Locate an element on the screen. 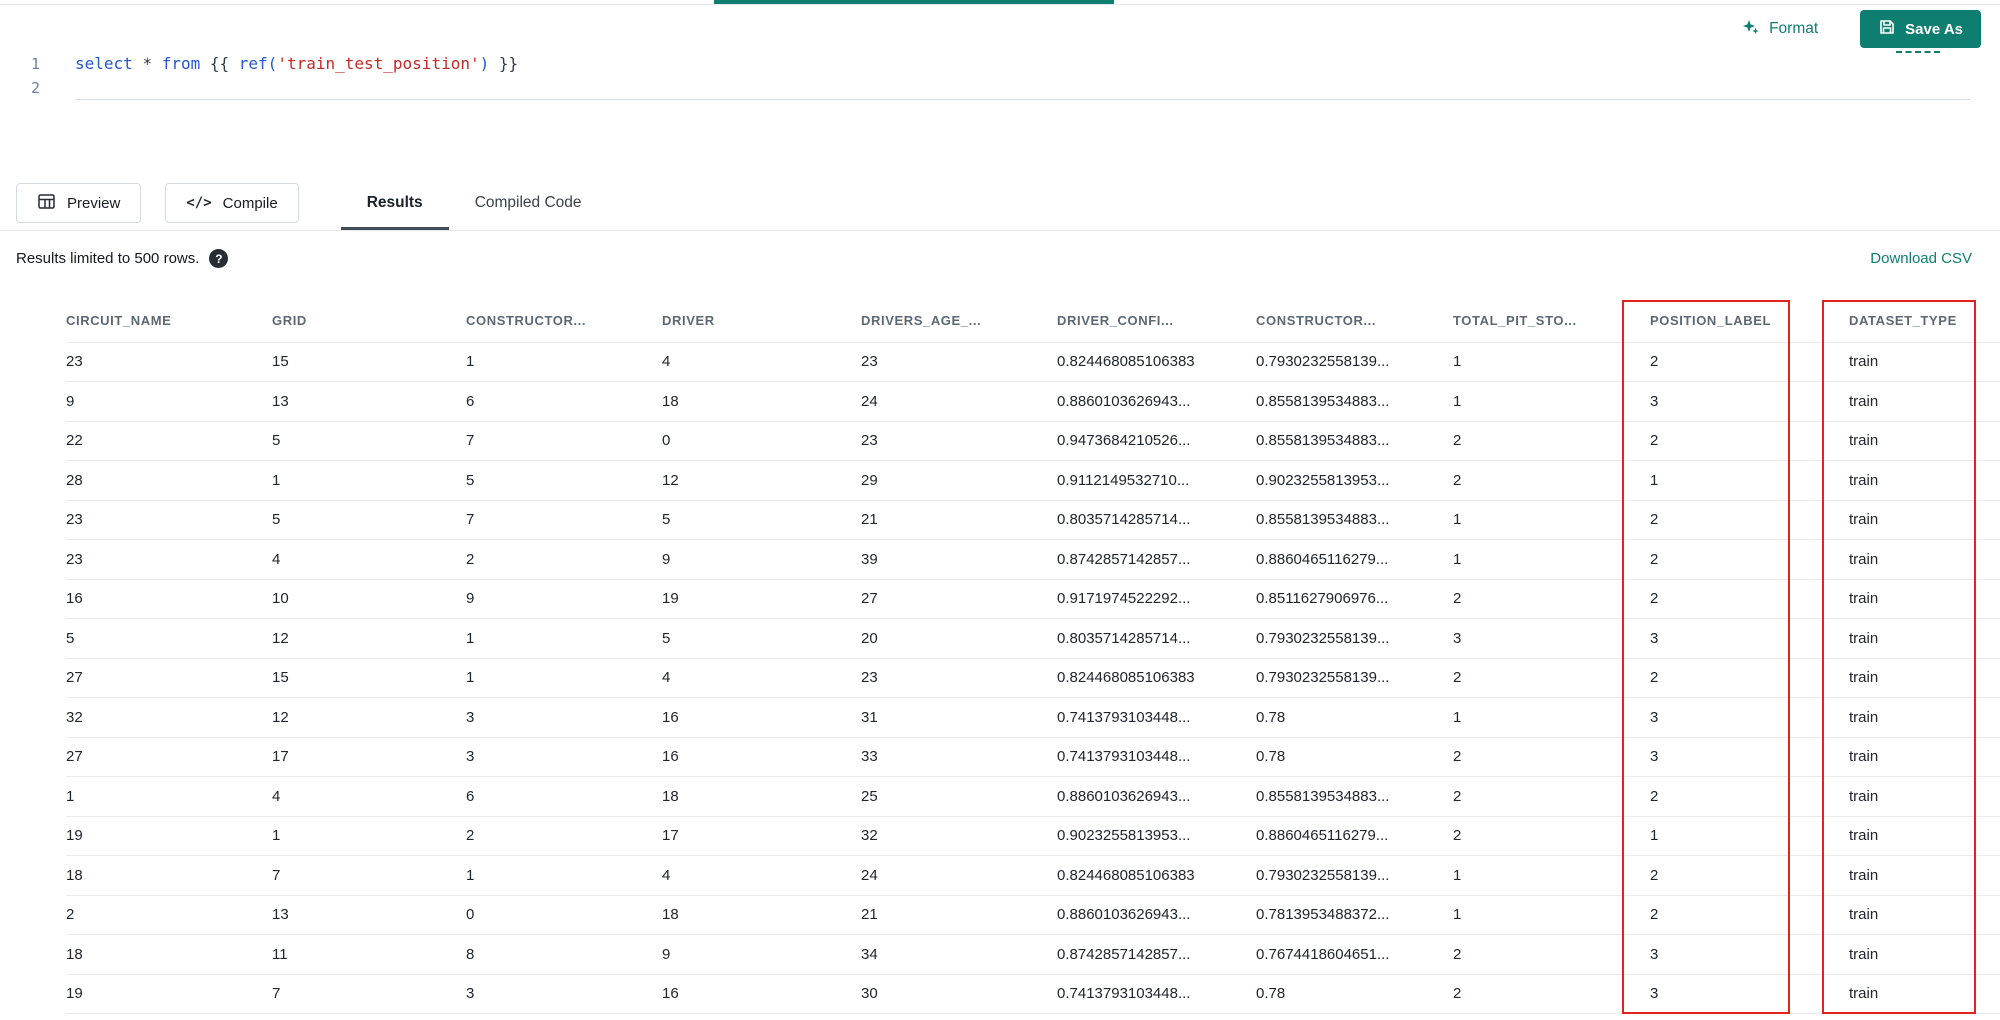  code-token-plain: {{ is located at coordinates (219, 63).